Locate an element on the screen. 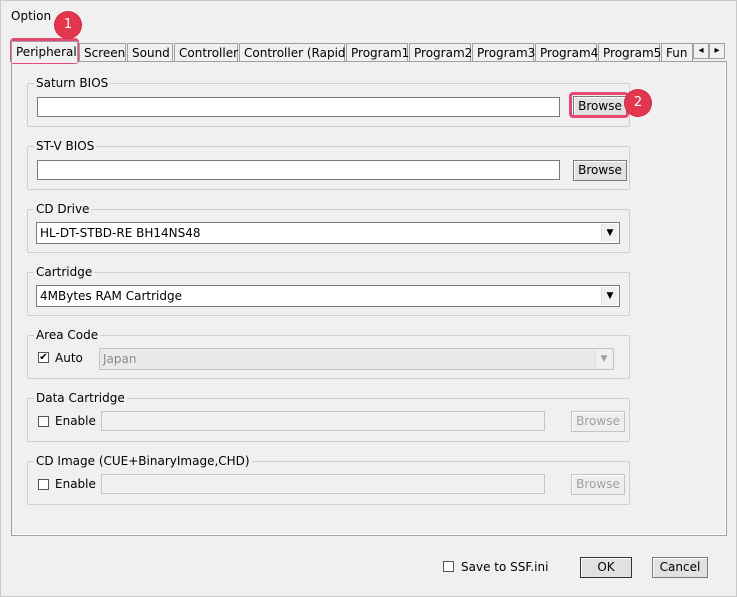 This screenshot has width=737, height=597. cartridge-selected-value: 4MBytes RAM Cartridge is located at coordinates (111, 296).